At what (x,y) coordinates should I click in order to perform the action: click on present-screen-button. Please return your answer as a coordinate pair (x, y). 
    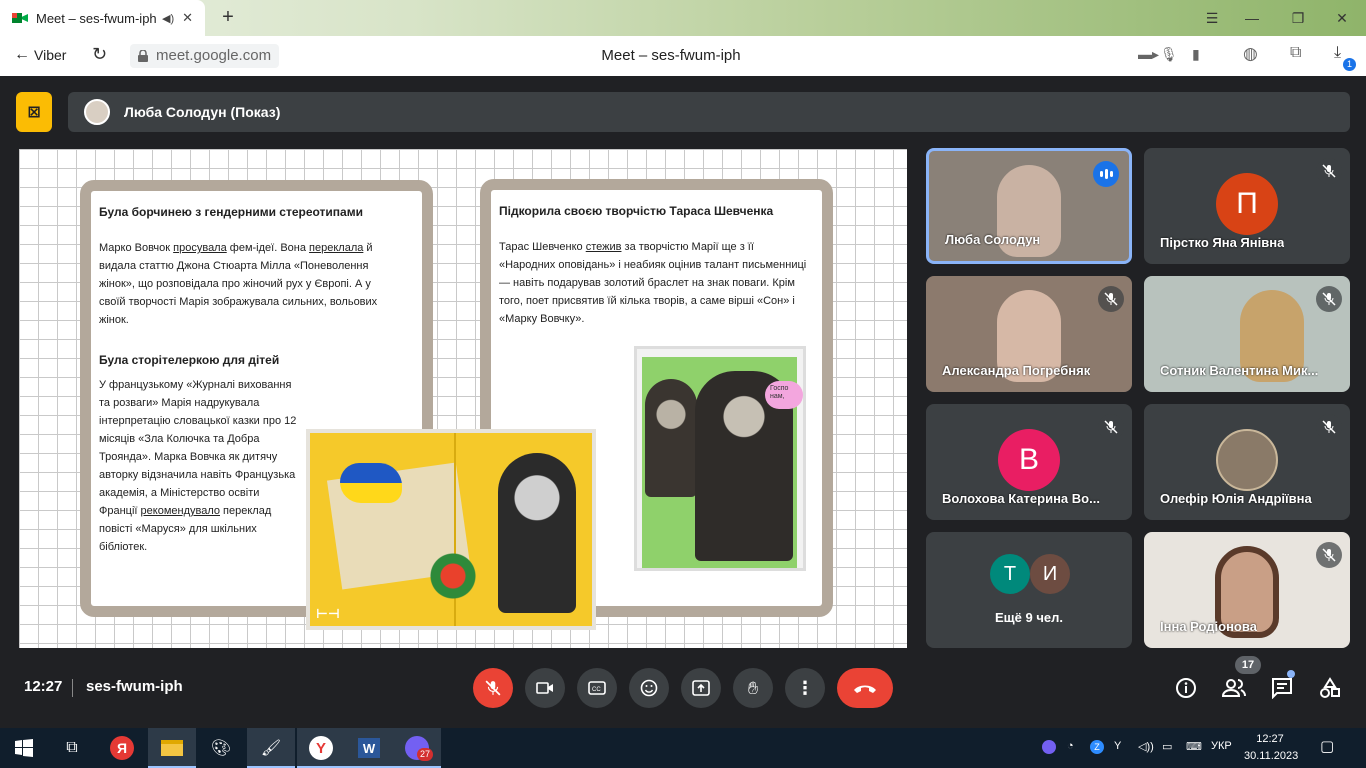
    Looking at the image, I should click on (701, 688).